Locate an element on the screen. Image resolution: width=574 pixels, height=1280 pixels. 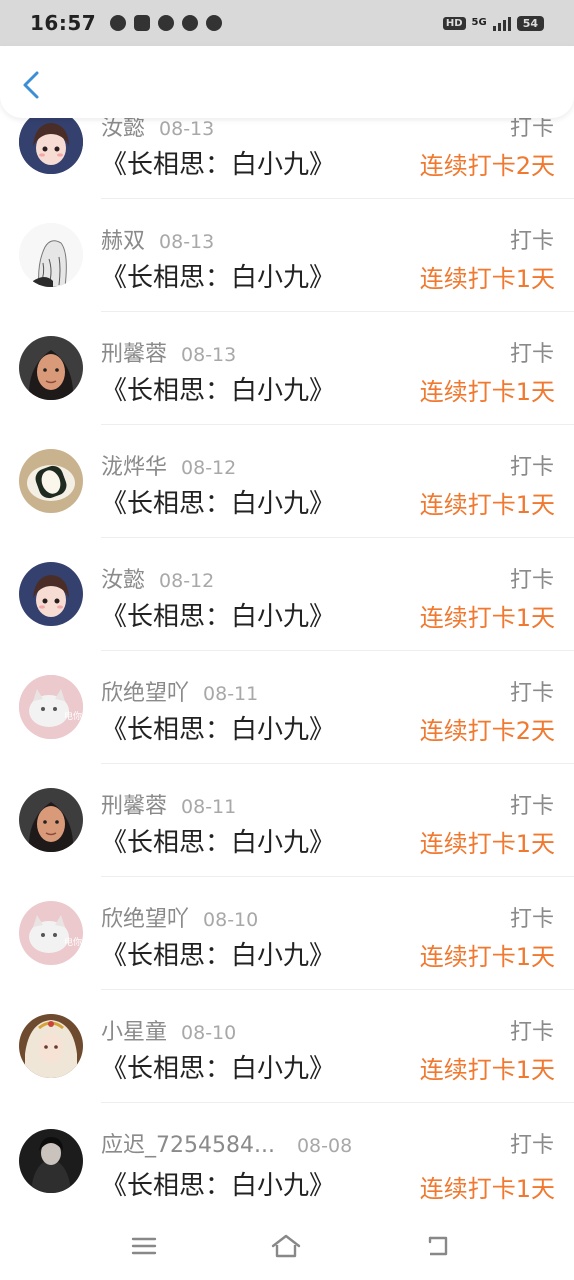
checkin-date: 08-08 is located at coordinates (324, 1146).